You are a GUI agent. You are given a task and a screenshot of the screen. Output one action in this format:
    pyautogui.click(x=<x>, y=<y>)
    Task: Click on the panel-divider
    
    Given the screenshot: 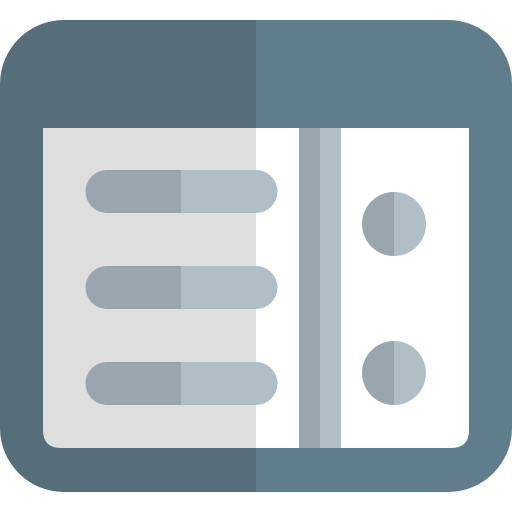 What is the action you would take?
    pyautogui.click(x=320, y=288)
    